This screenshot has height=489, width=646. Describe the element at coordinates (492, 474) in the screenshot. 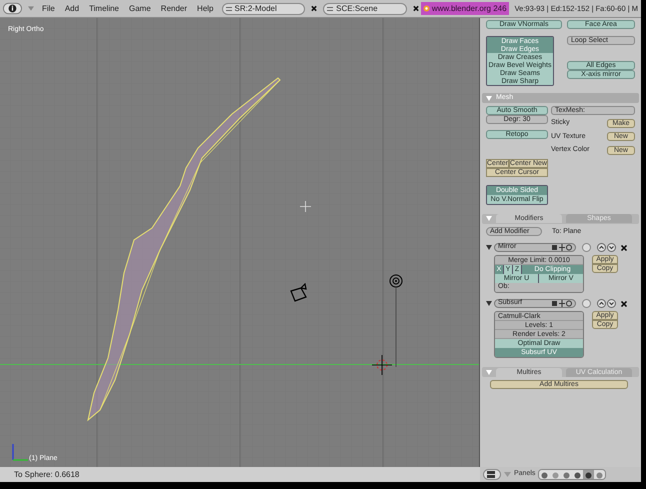

I see `window-type-icon` at that location.